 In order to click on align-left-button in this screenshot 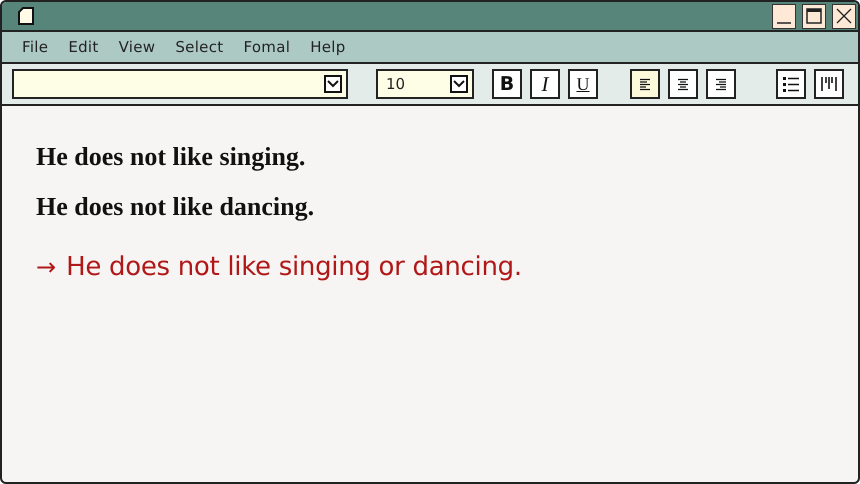, I will do `click(645, 84)`.